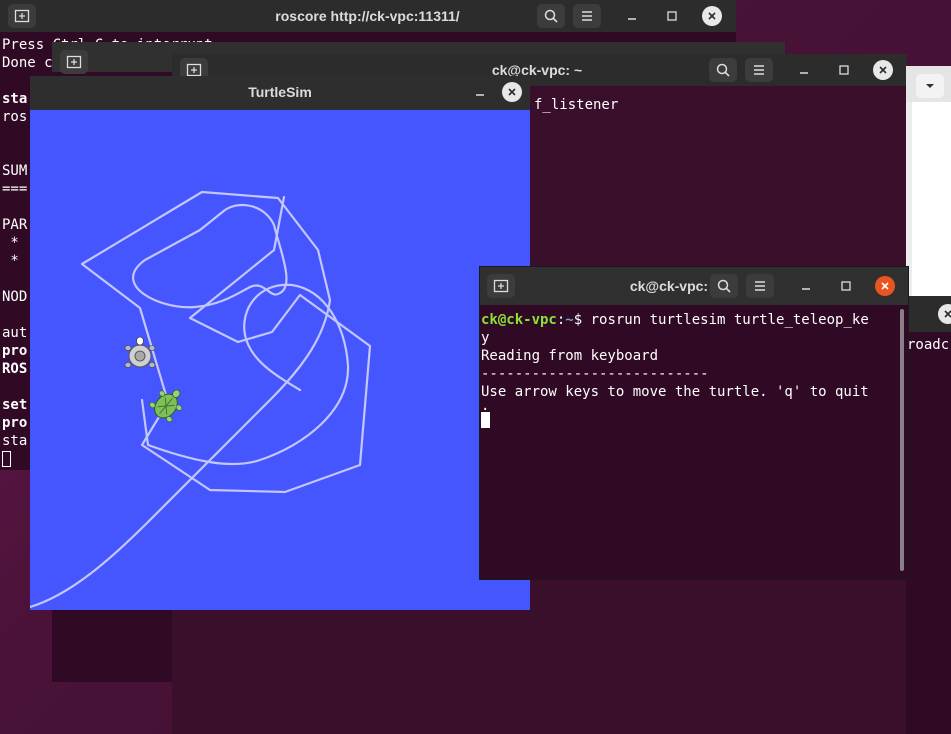 This screenshot has width=951, height=734. I want to click on prompt-dollar: $, so click(582, 320).